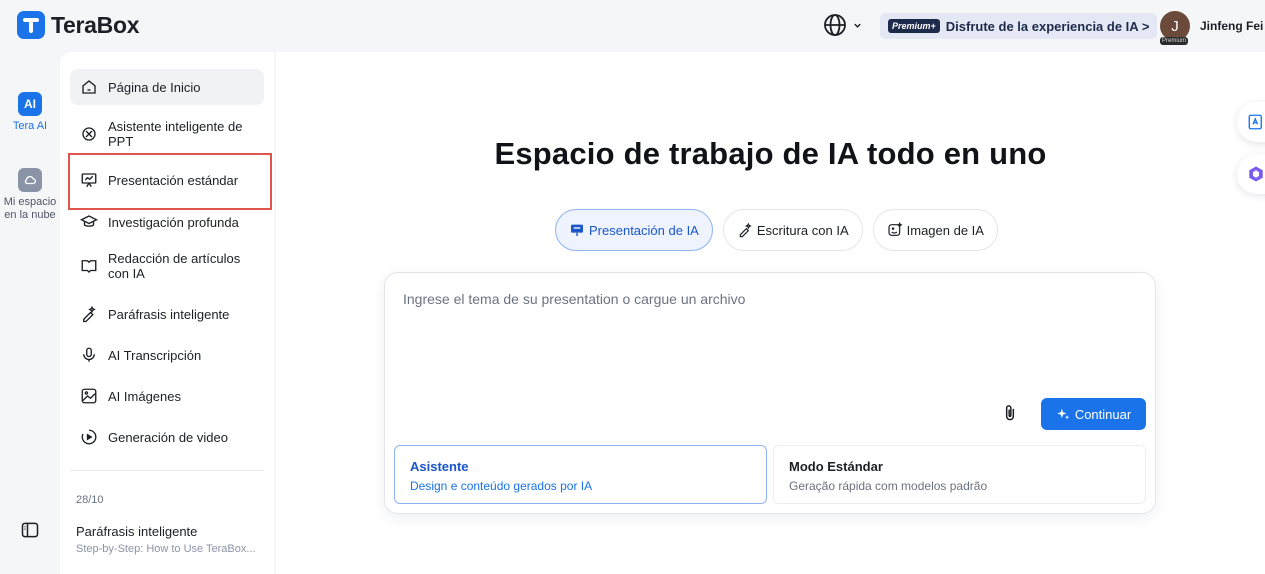 The height and width of the screenshot is (574, 1265). I want to click on prompt-input, so click(768, 341).